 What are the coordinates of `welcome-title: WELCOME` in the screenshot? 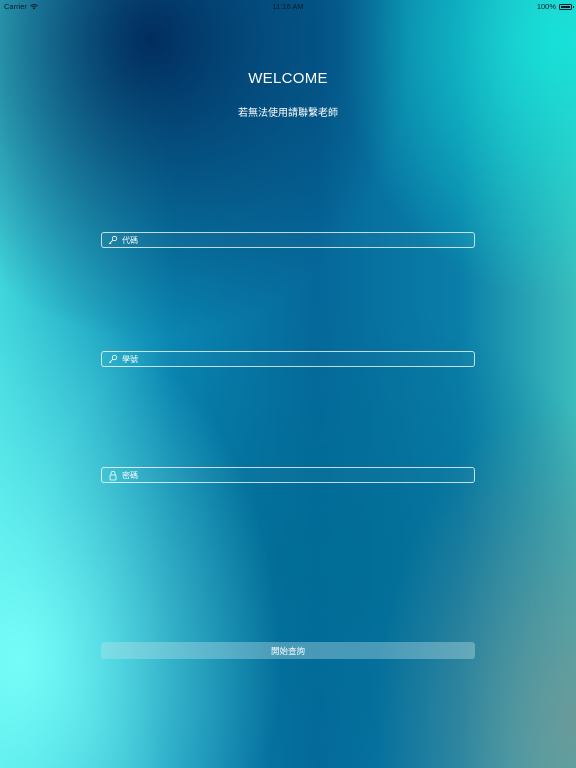 It's located at (288, 78).